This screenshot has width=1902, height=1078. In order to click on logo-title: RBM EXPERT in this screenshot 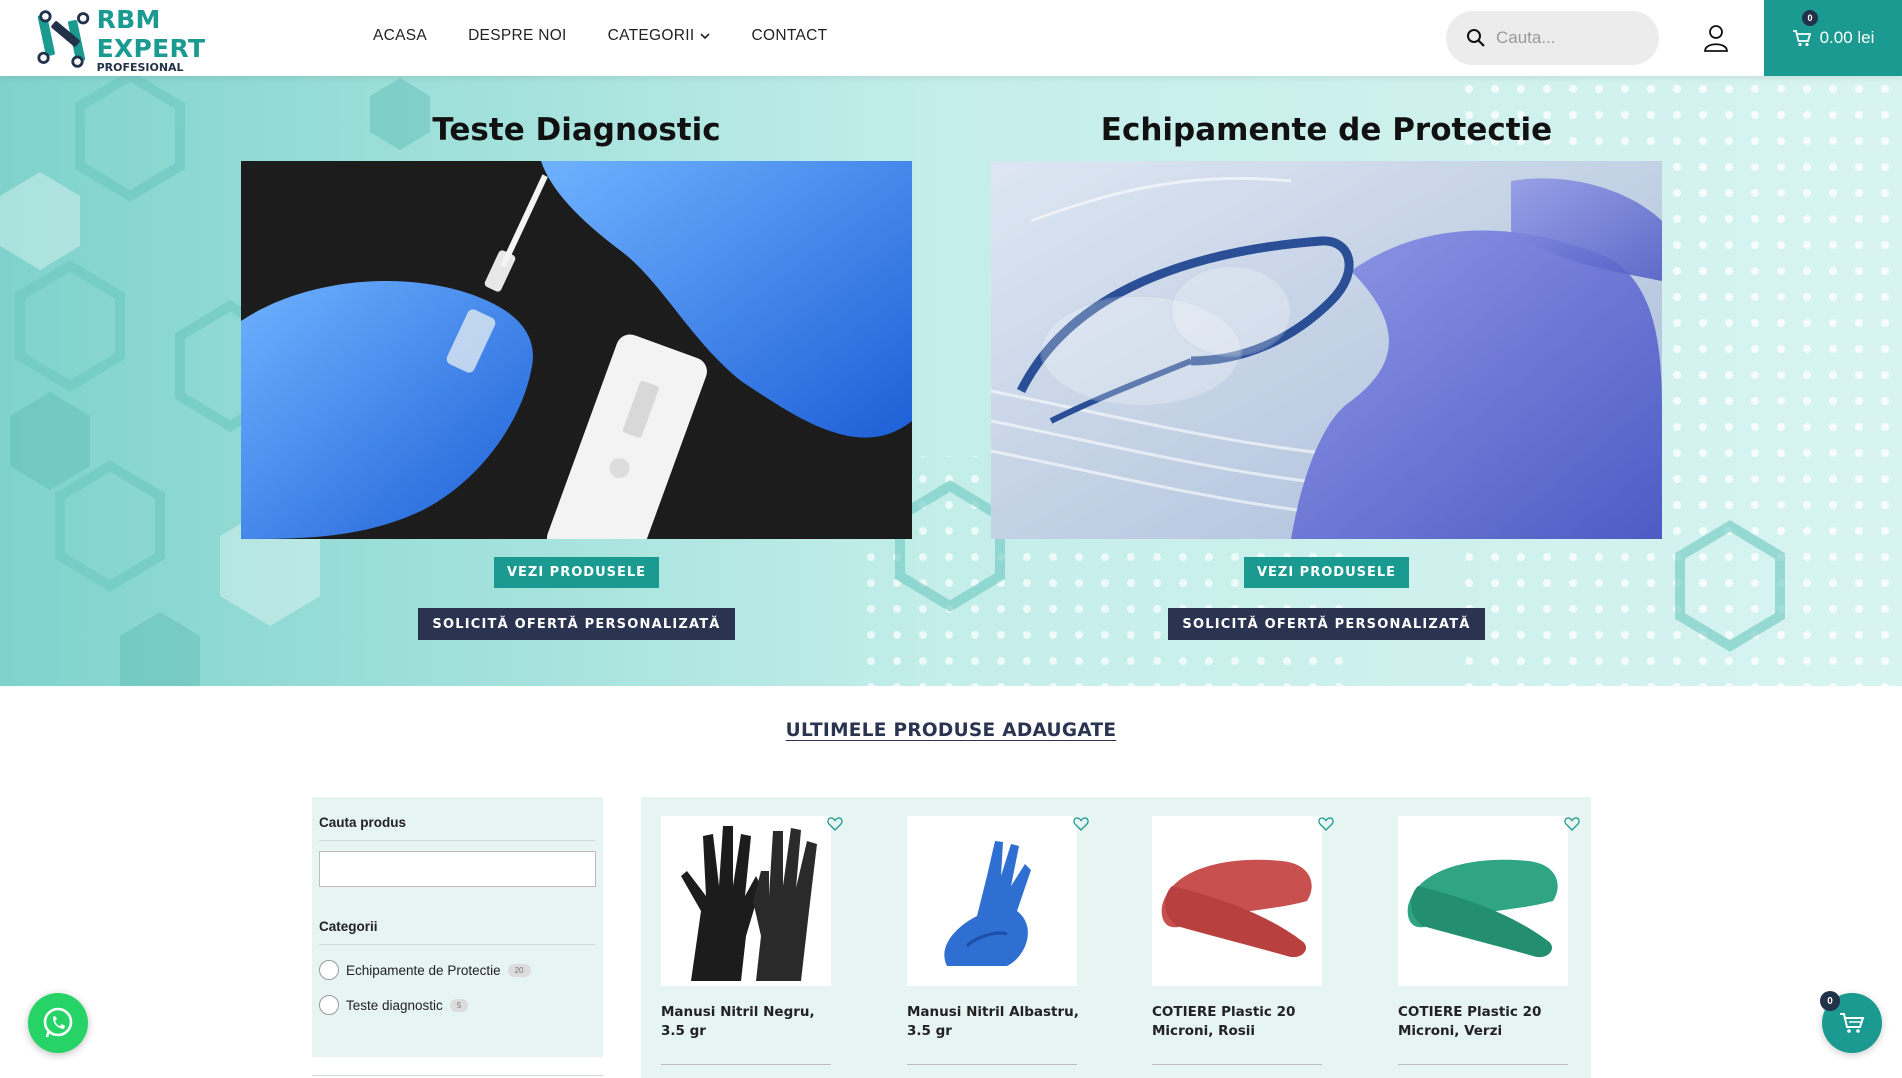, I will do `click(151, 33)`.